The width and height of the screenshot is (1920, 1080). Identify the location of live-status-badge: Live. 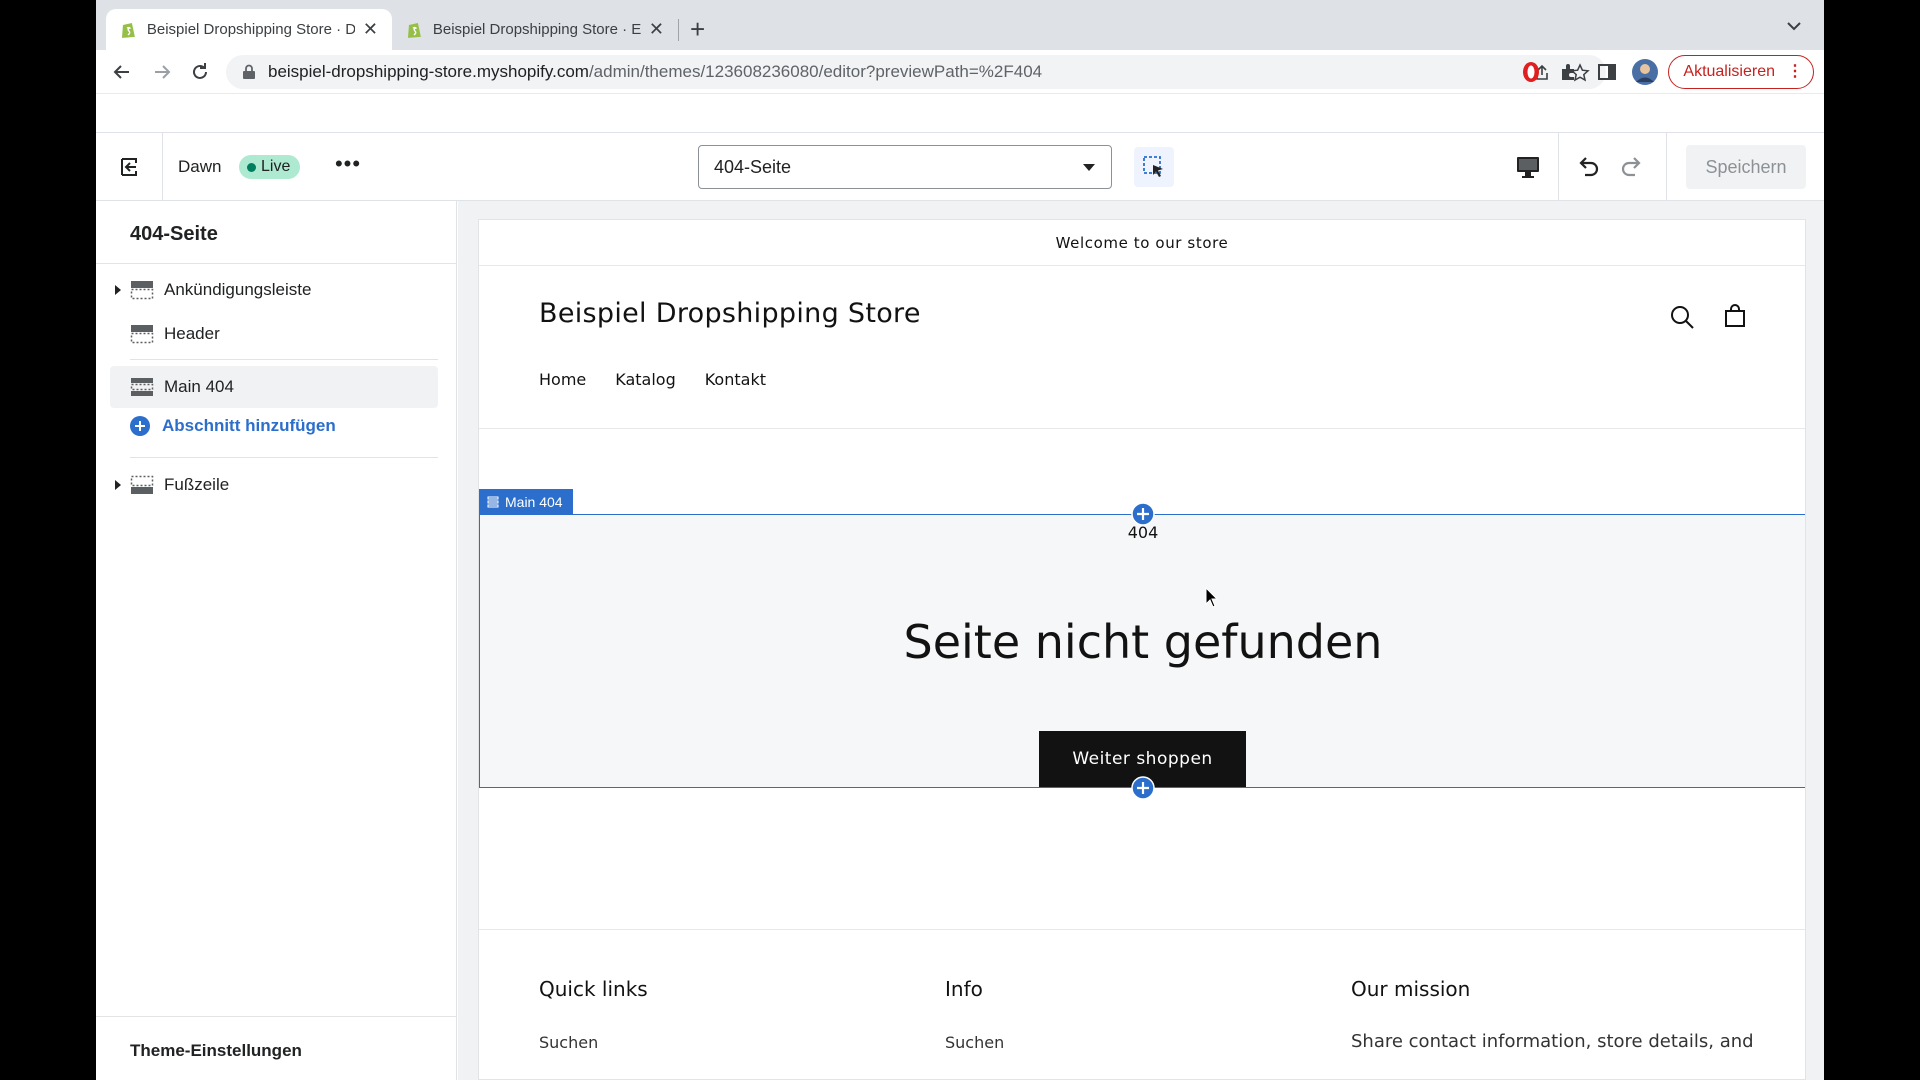
(270, 167).